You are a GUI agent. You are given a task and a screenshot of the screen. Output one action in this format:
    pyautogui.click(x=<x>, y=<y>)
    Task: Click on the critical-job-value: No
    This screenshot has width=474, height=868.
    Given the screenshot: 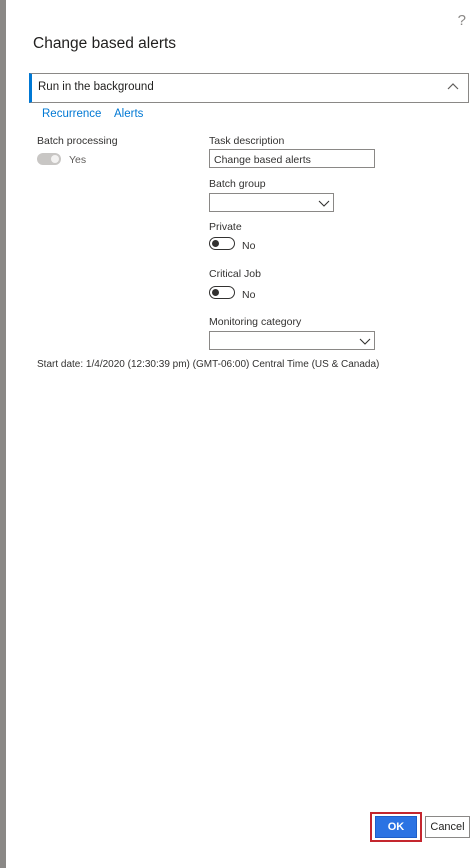 What is the action you would take?
    pyautogui.click(x=249, y=295)
    